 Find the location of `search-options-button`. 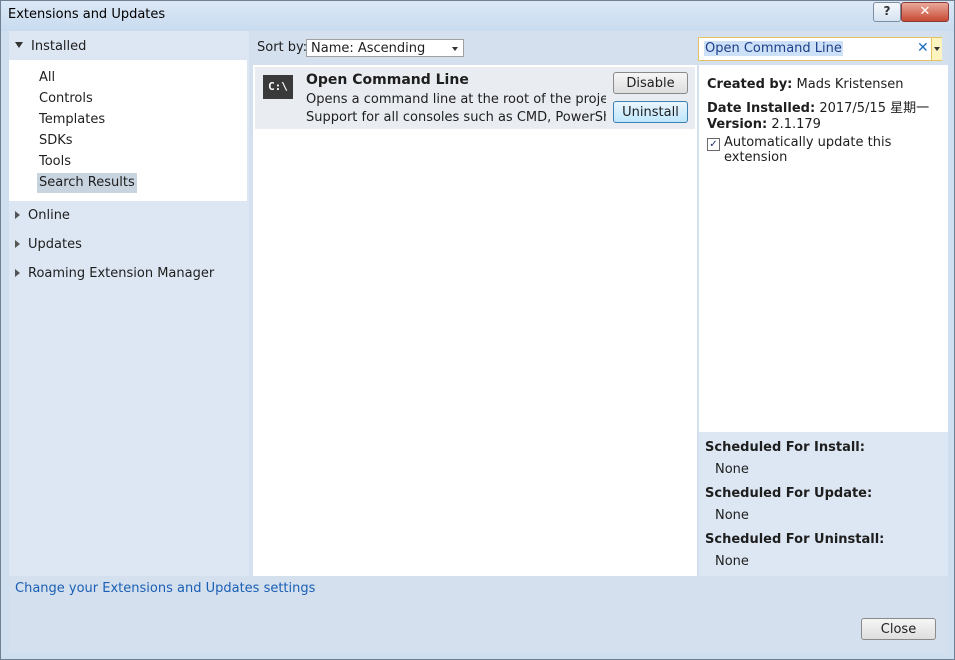

search-options-button is located at coordinates (936, 49).